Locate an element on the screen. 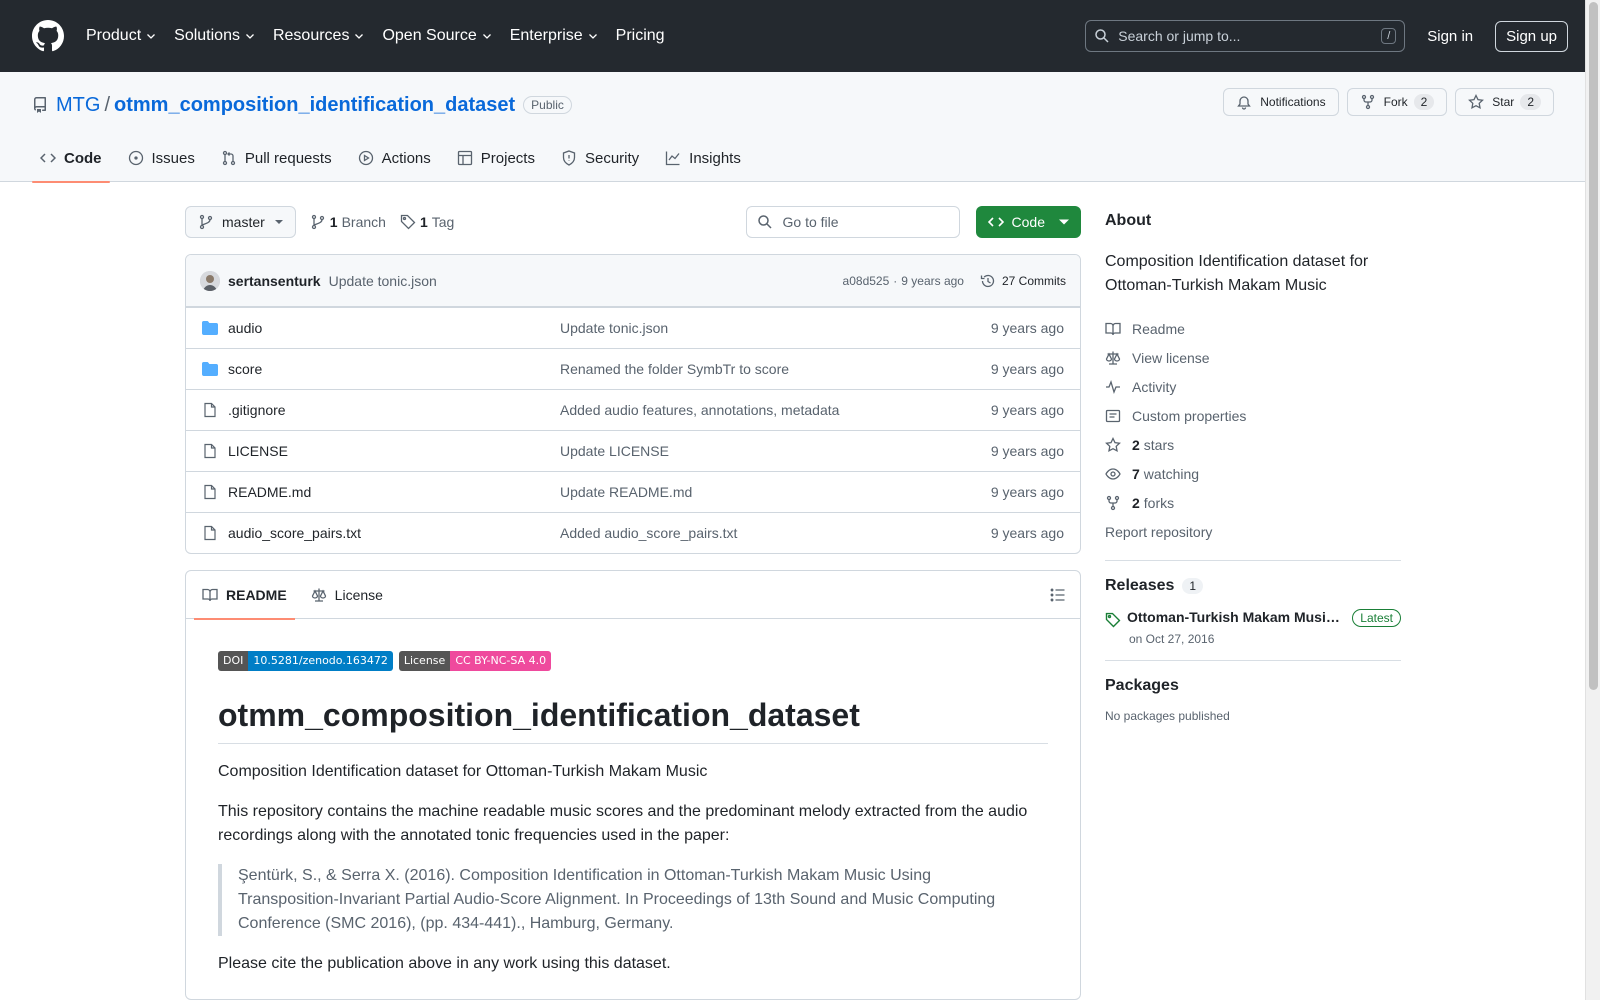  file-name-link: audio_score_pairs.txt is located at coordinates (394, 533).